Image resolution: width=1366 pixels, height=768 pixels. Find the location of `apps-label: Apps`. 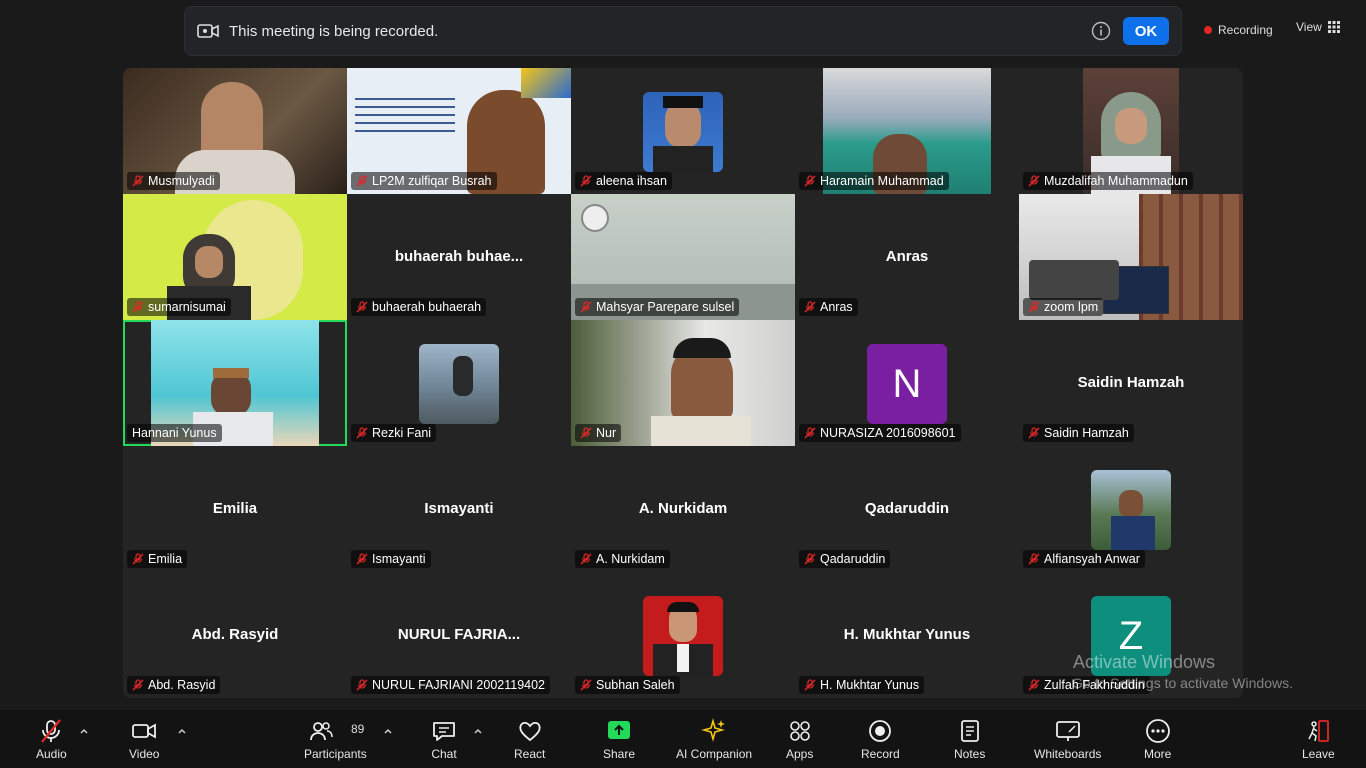

apps-label: Apps is located at coordinates (800, 754).